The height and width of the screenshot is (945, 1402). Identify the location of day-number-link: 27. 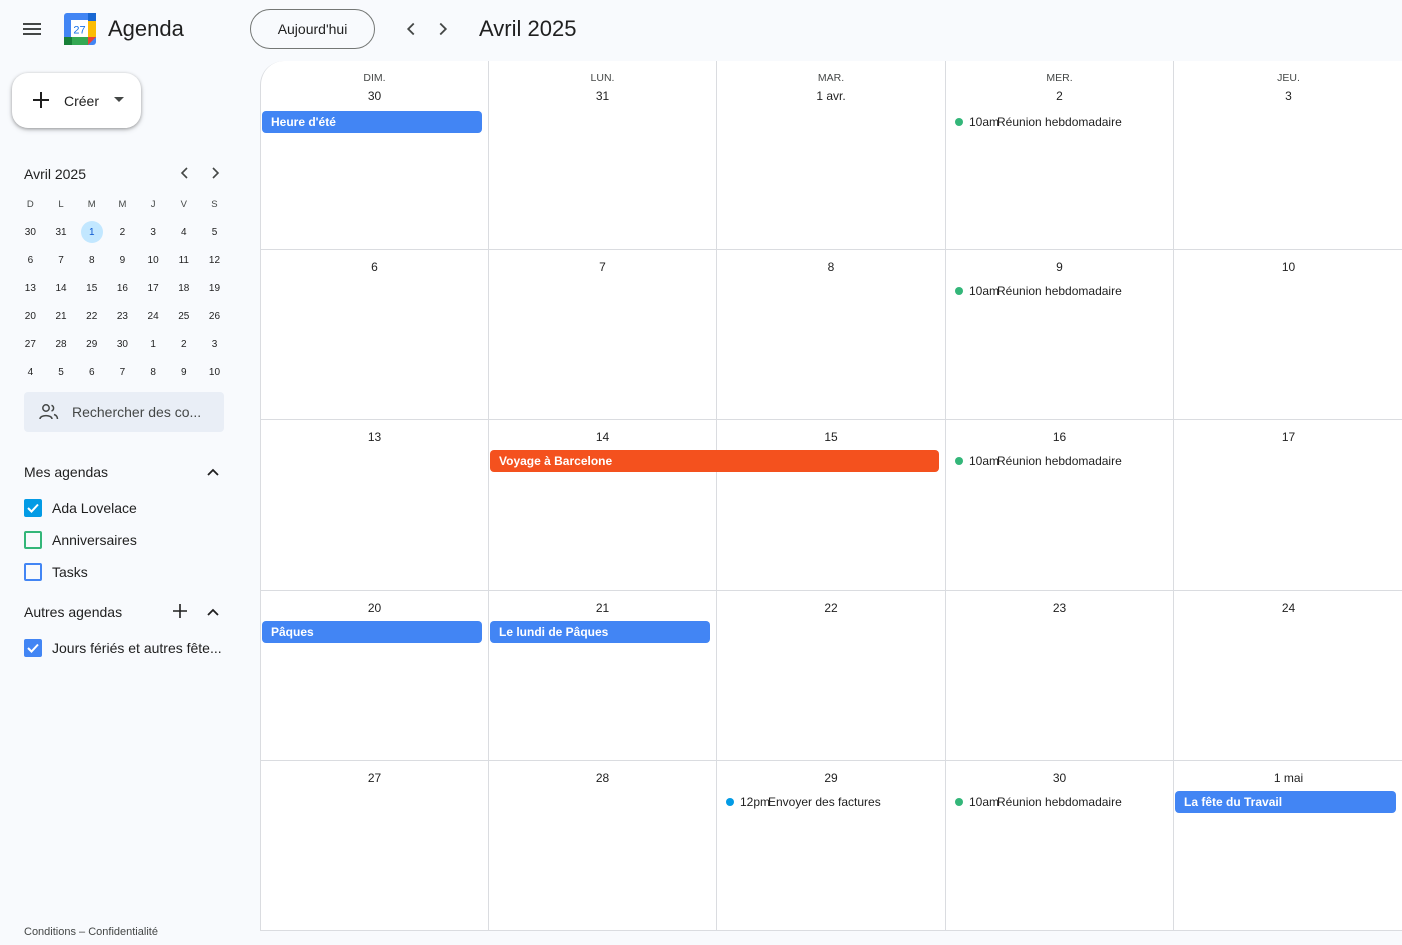
(374, 778).